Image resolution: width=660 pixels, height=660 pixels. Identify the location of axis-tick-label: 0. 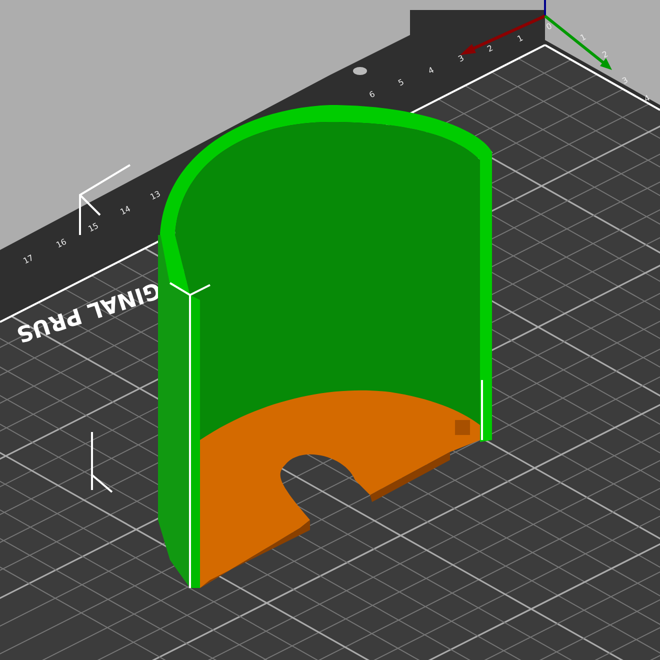
(549, 26).